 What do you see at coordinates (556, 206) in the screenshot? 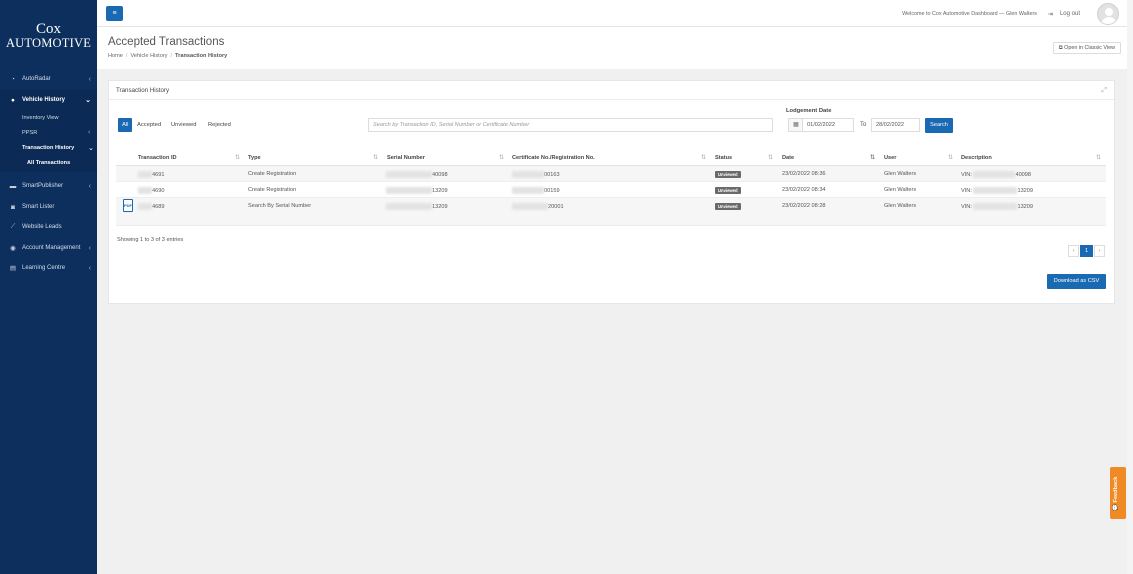
I see `certificate-number: 20001` at bounding box center [556, 206].